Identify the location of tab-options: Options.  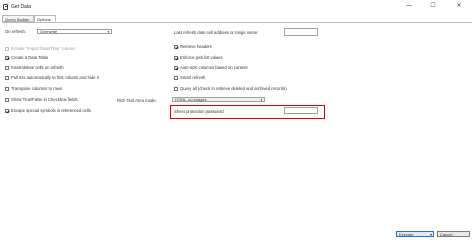
(45, 18).